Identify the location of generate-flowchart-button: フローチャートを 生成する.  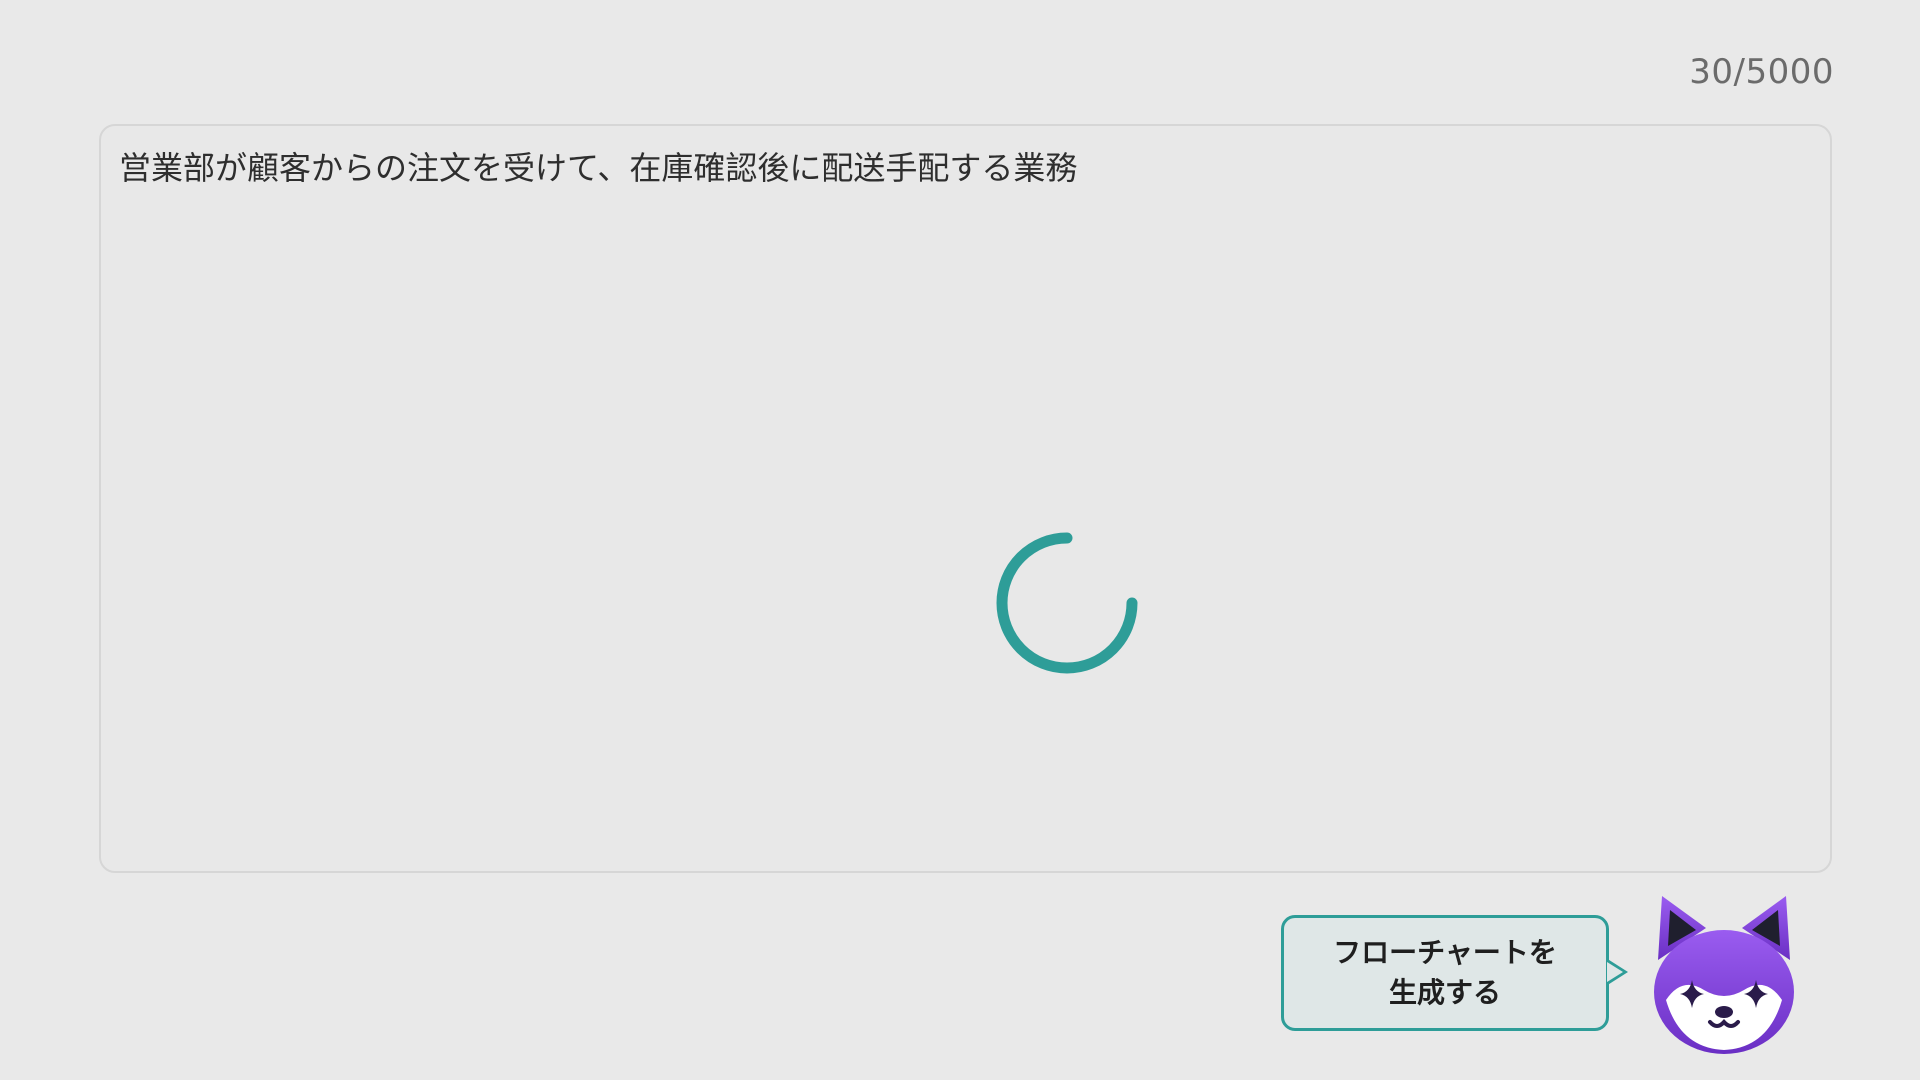
(1454, 973).